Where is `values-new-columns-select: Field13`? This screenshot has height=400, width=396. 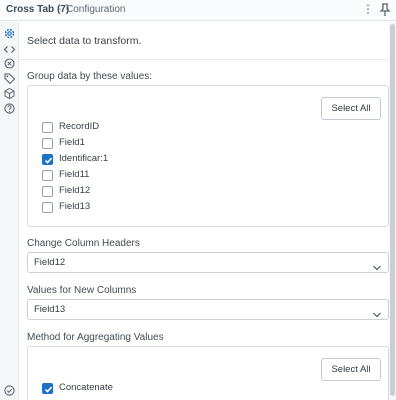 values-new-columns-select: Field13 is located at coordinates (208, 309).